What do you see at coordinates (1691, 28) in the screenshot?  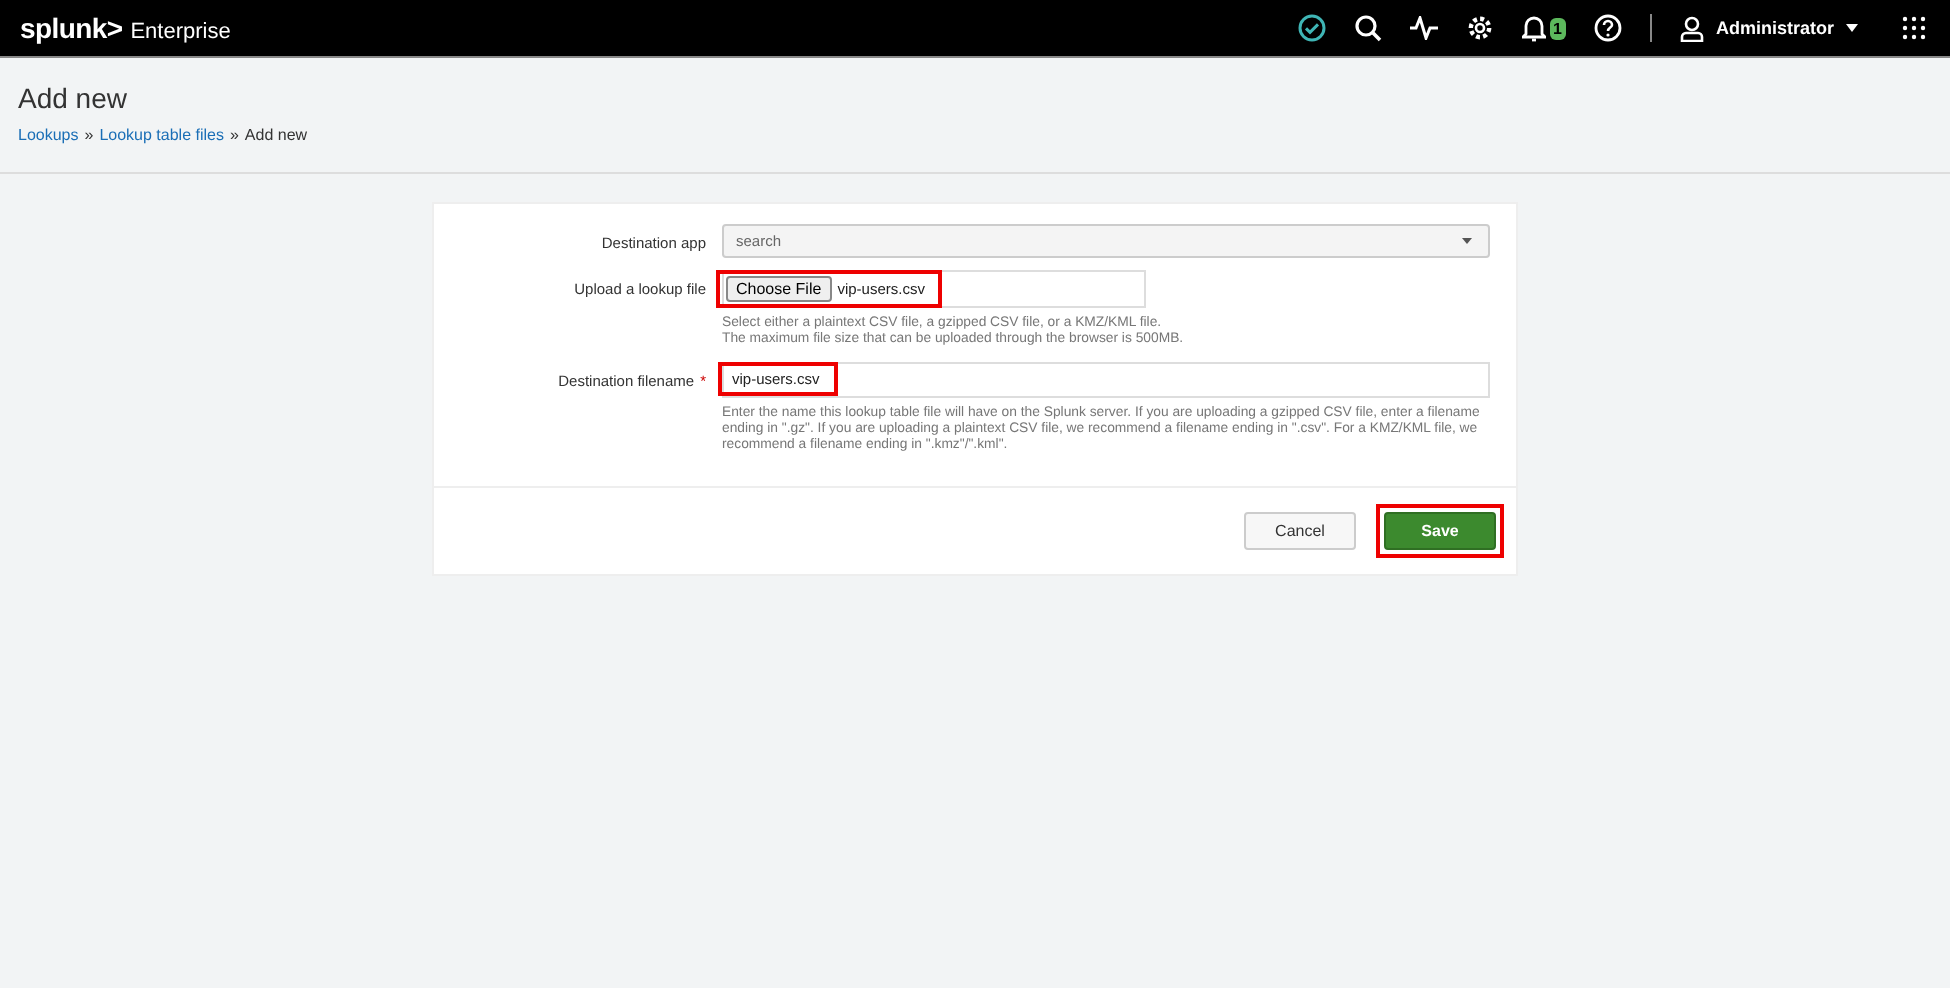 I see `user-icon` at bounding box center [1691, 28].